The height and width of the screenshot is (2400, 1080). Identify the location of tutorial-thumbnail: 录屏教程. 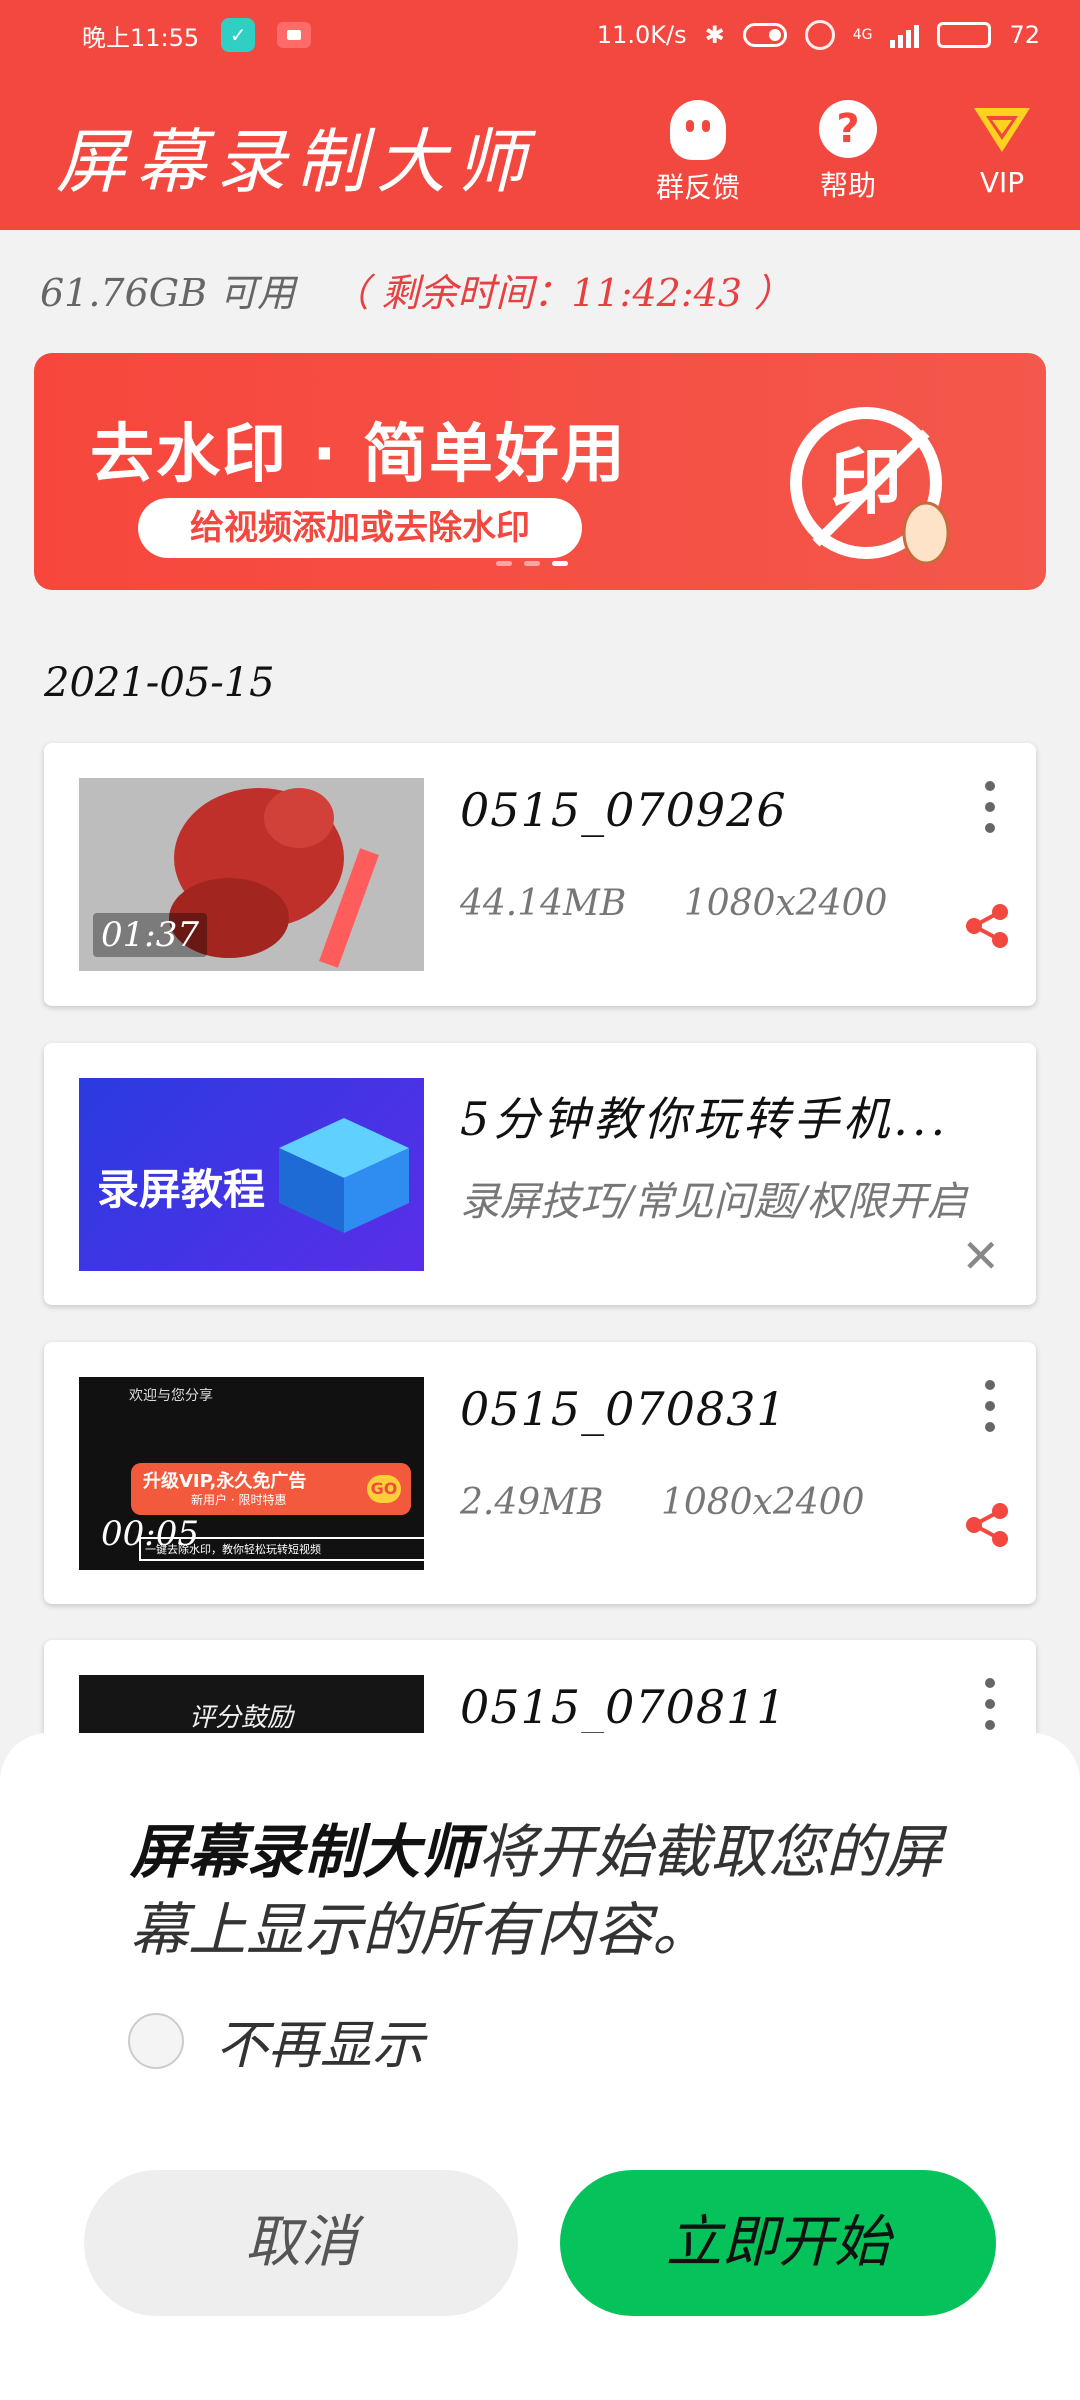
(251, 1174).